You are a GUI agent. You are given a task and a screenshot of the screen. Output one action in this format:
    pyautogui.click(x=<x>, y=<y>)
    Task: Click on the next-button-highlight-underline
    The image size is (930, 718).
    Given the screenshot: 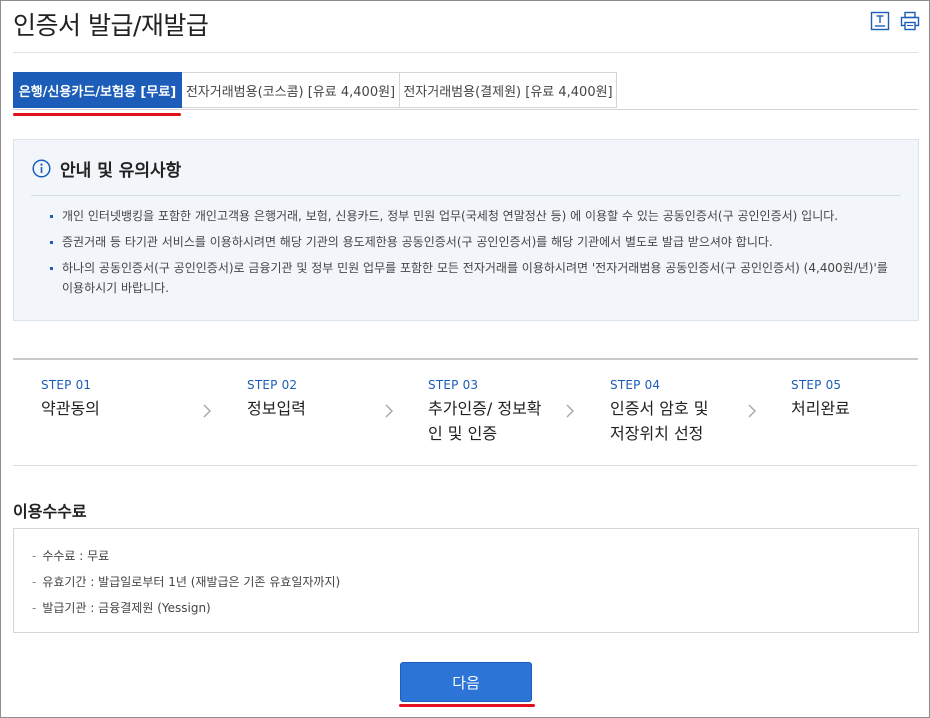 What is the action you would take?
    pyautogui.click(x=467, y=705)
    